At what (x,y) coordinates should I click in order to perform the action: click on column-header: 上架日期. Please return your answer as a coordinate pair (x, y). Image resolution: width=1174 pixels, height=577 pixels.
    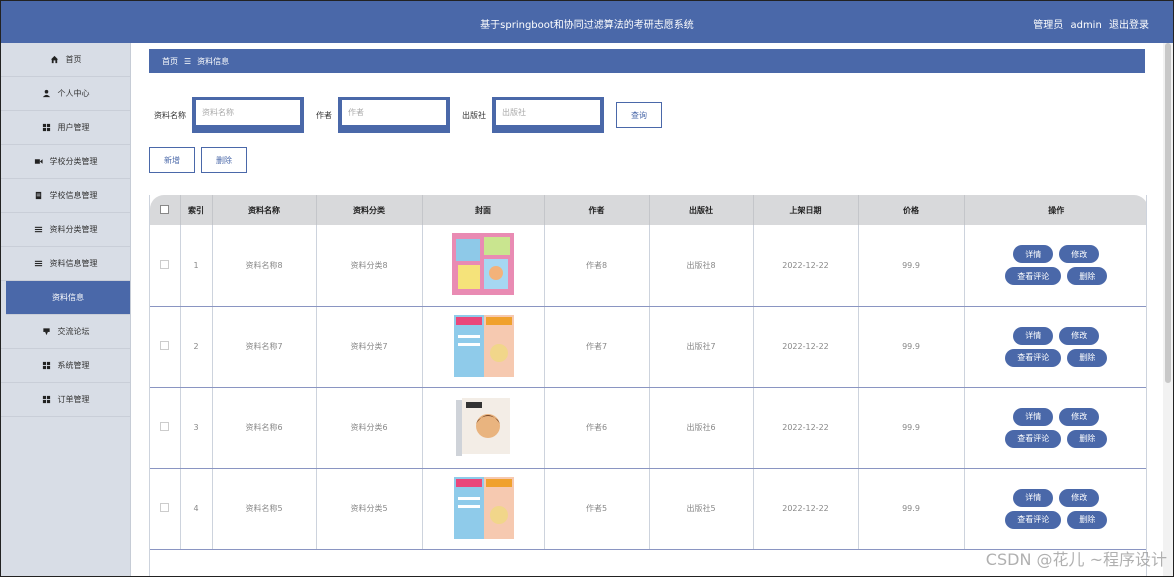
    Looking at the image, I should click on (806, 210).